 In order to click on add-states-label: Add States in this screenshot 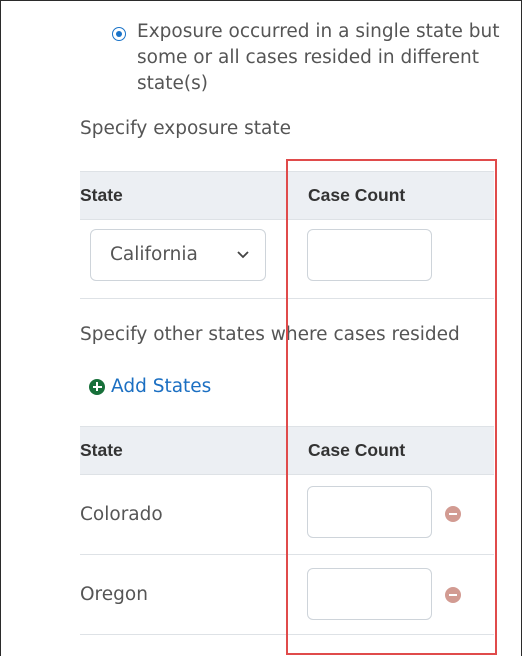, I will do `click(161, 386)`.